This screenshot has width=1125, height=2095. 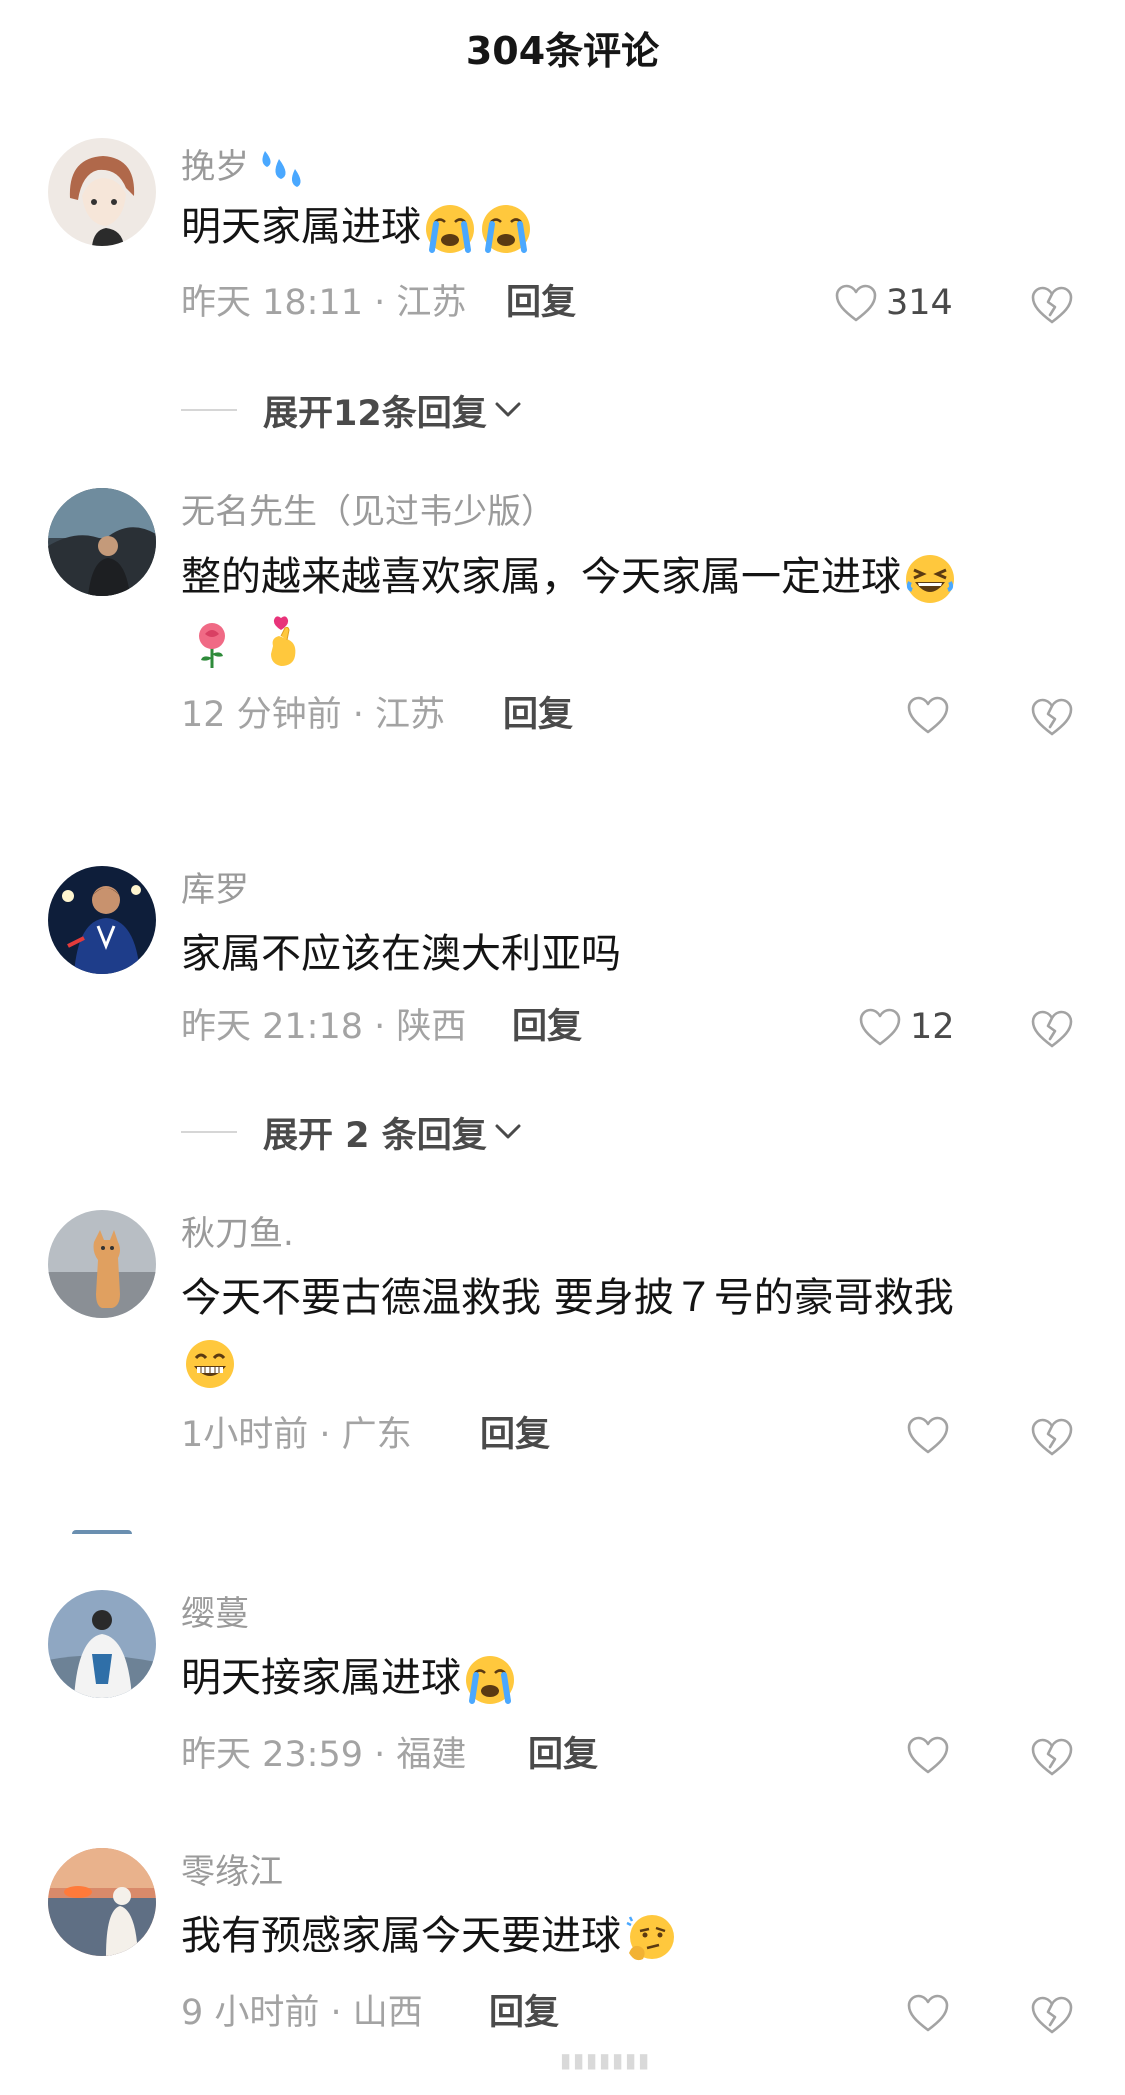 I want to click on username: 挽岁, so click(x=242, y=167).